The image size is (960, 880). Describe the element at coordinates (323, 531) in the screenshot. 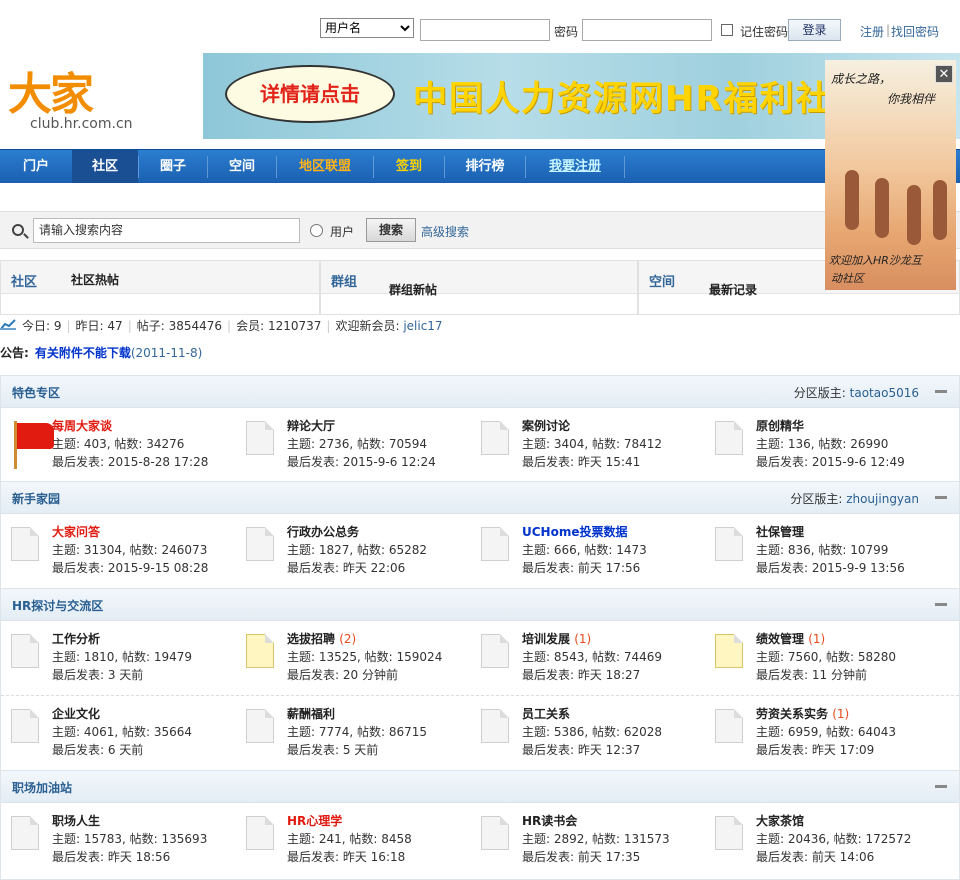

I see `forum-title: 行政办公总务` at that location.